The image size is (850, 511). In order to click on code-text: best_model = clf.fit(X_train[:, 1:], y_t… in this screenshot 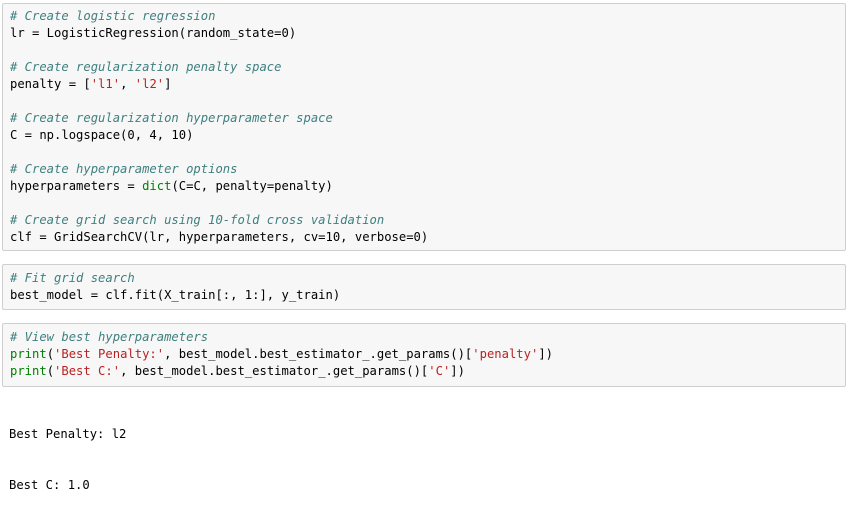, I will do `click(175, 295)`.